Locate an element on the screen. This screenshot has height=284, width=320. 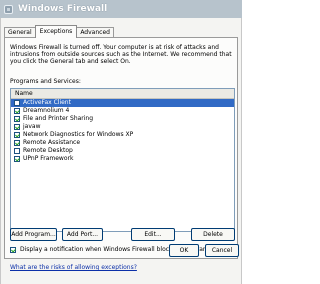
program-label: Remote Desktop is located at coordinates (48, 150).